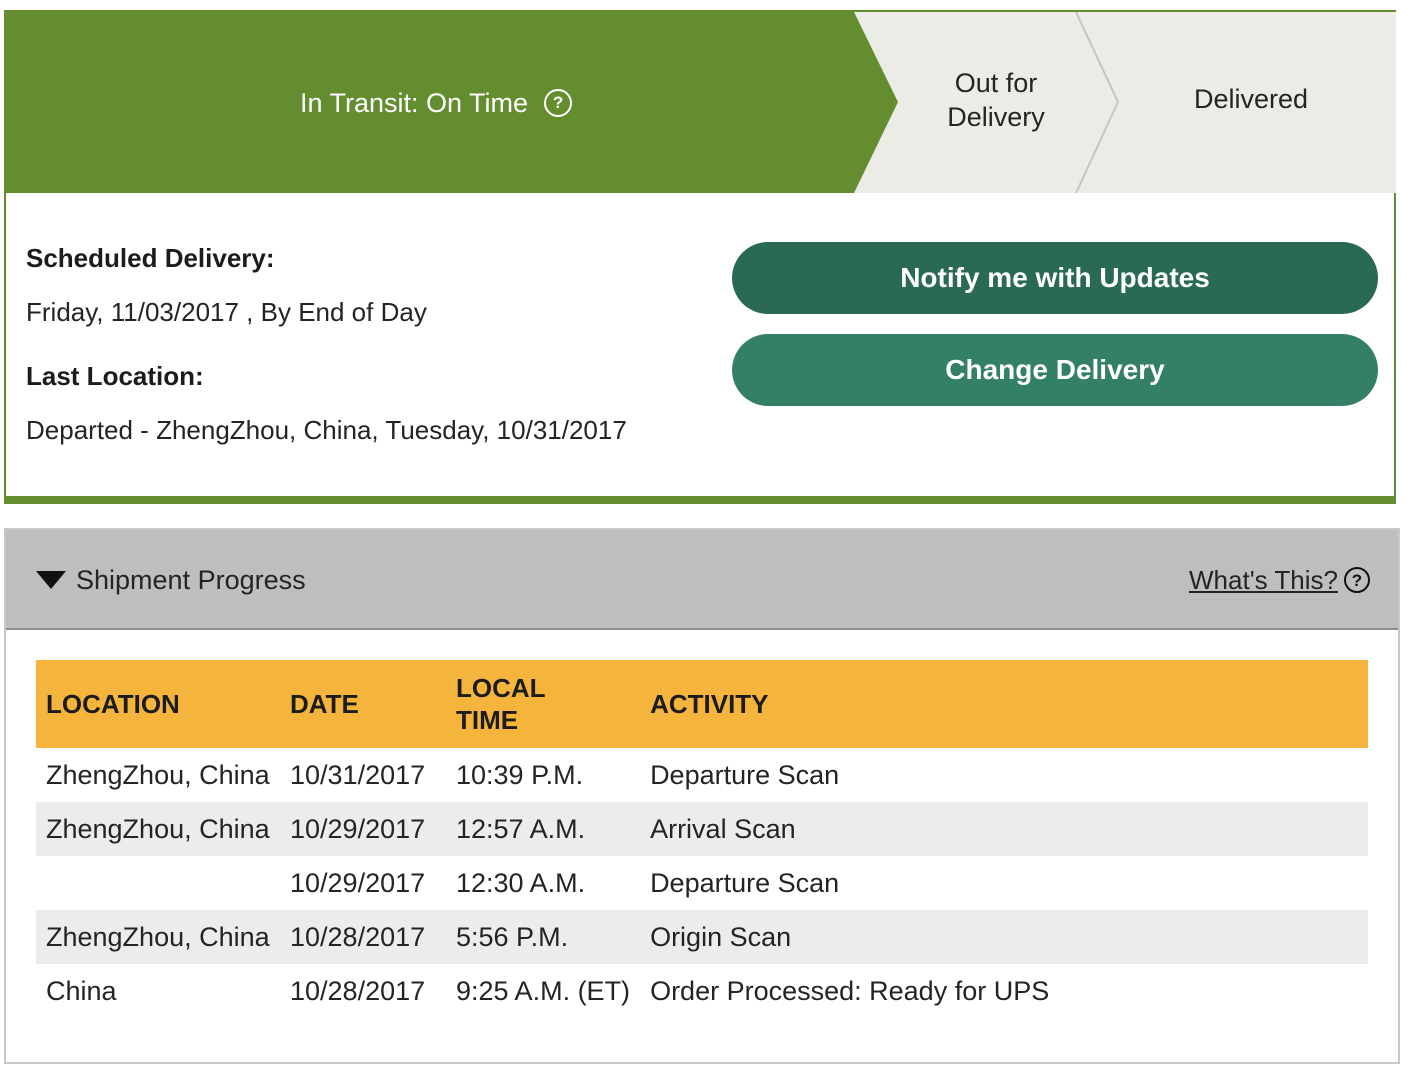 Image resolution: width=1414 pixels, height=1076 pixels. Describe the element at coordinates (363, 704) in the screenshot. I see `column-header-date: DATE` at that location.